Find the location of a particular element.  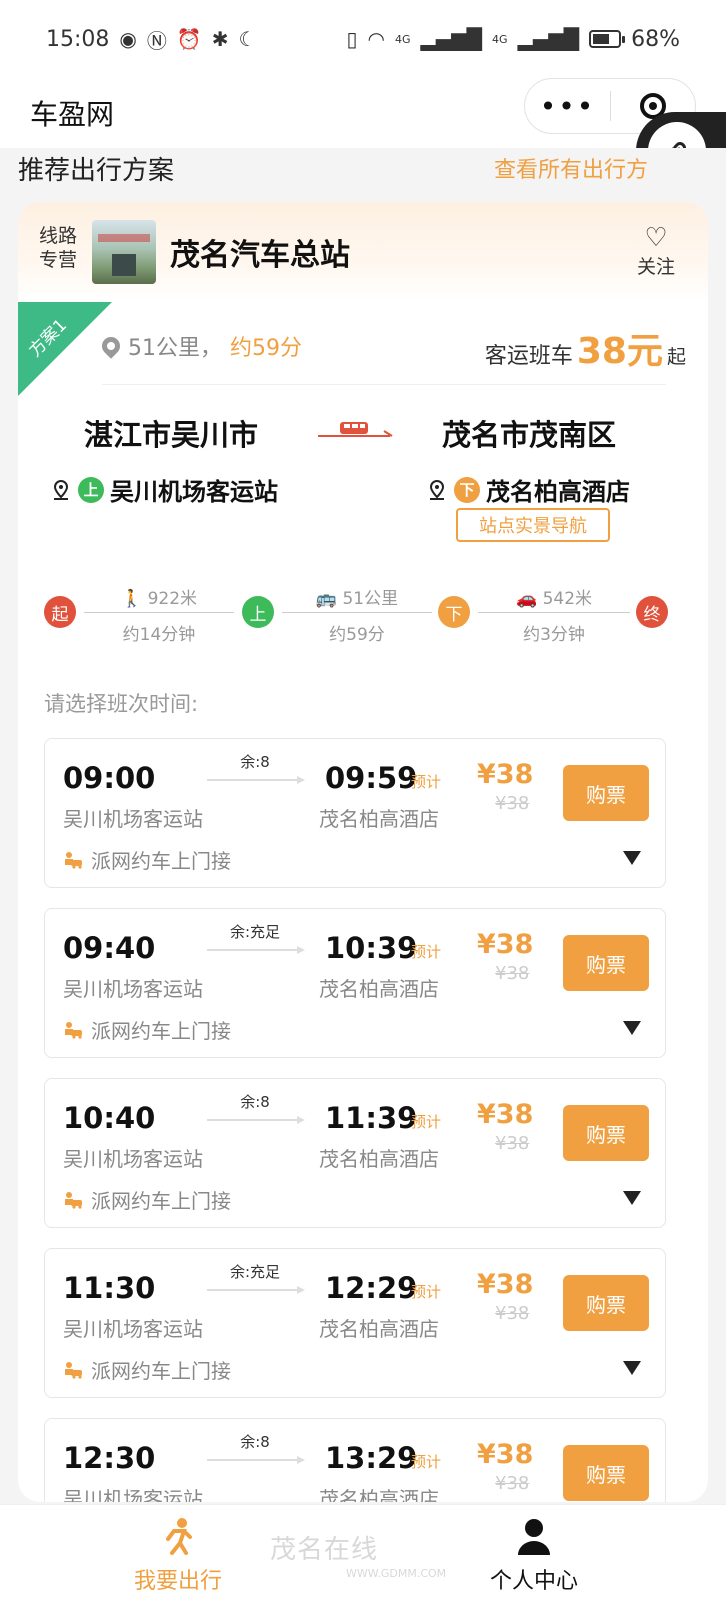

signal-icon-2: ▂▄▆█ is located at coordinates (548, 39).